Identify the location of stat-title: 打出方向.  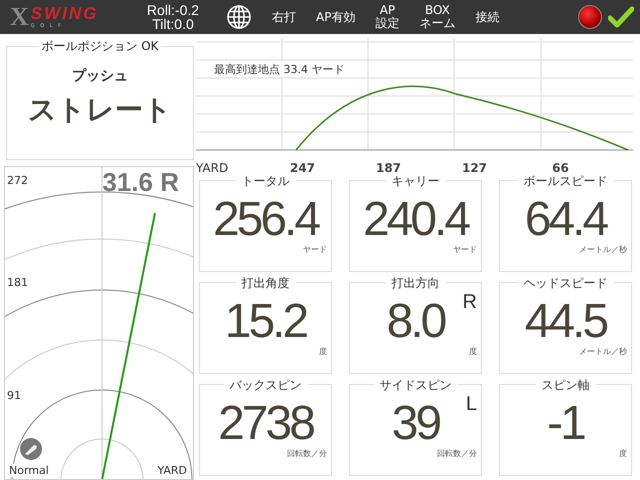
(416, 283).